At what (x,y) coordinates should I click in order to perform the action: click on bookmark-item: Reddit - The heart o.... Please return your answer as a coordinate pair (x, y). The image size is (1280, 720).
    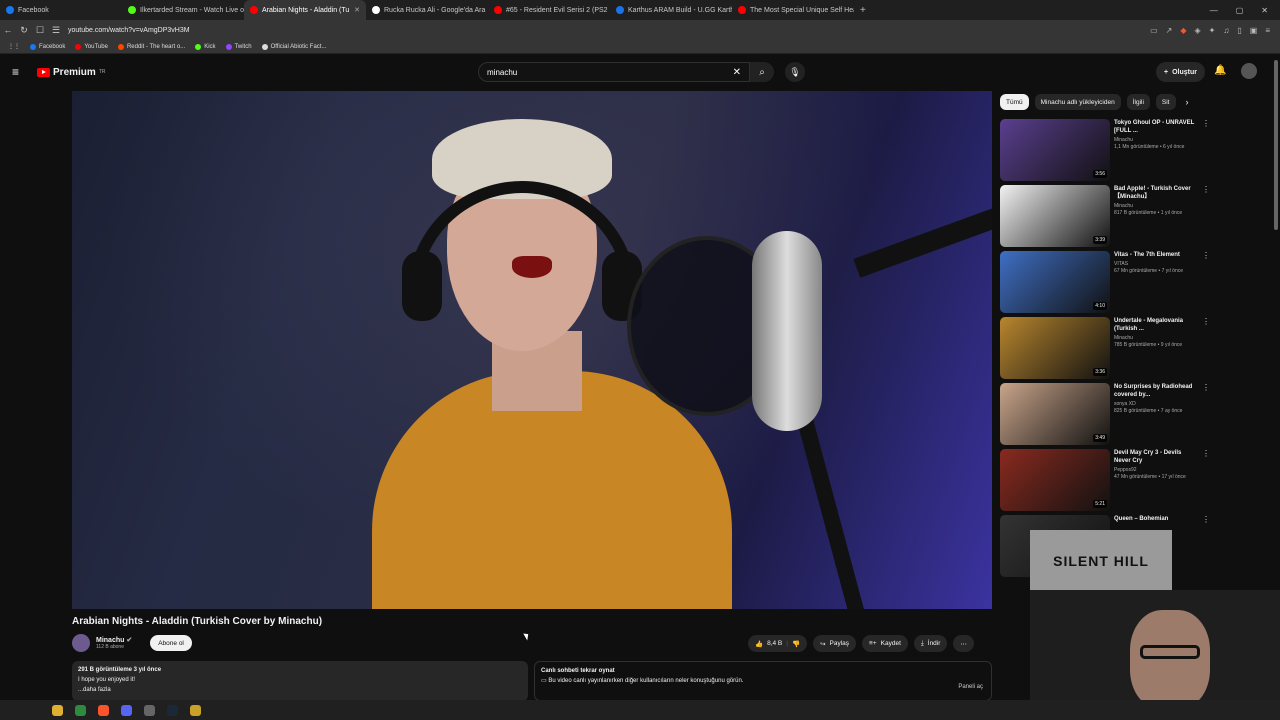
    Looking at the image, I should click on (151, 46).